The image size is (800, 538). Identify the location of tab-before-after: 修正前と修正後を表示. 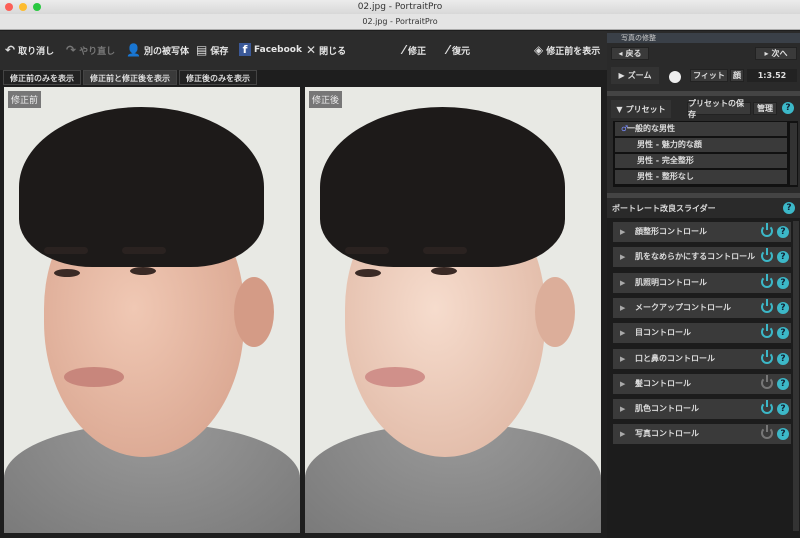
(130, 77).